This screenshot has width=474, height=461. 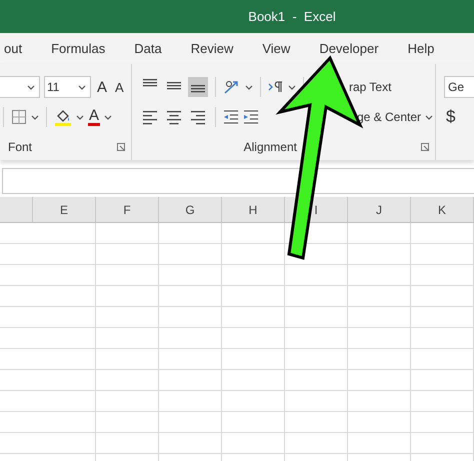 I want to click on ribbon-tab: out, so click(x=18, y=48).